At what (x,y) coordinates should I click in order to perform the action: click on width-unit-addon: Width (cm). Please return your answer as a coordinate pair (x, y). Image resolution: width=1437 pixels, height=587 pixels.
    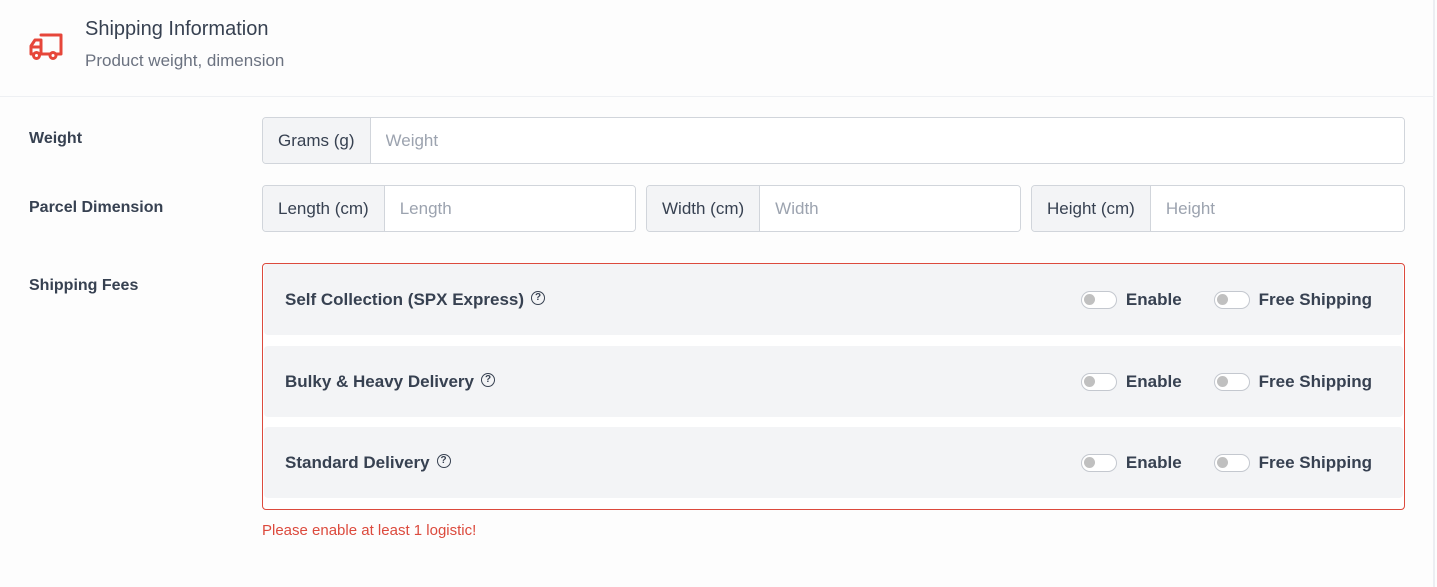
    Looking at the image, I should click on (704, 208).